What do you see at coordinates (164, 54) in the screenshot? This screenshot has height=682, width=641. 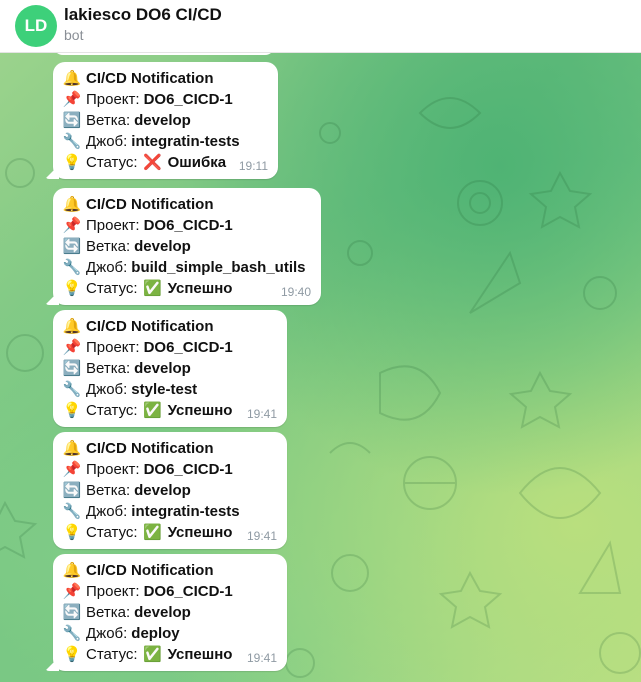 I see `previous-message-bubble-edge` at bounding box center [164, 54].